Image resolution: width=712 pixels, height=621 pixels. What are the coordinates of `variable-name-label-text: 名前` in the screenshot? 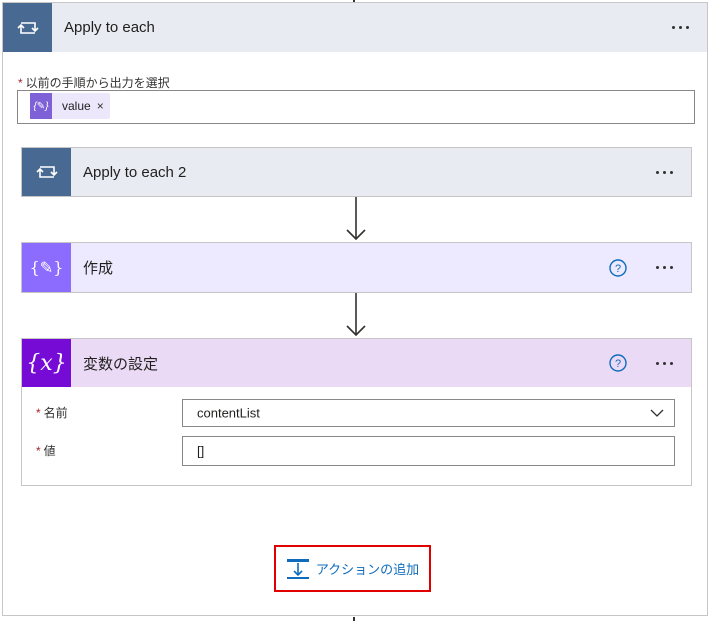 It's located at (55, 413).